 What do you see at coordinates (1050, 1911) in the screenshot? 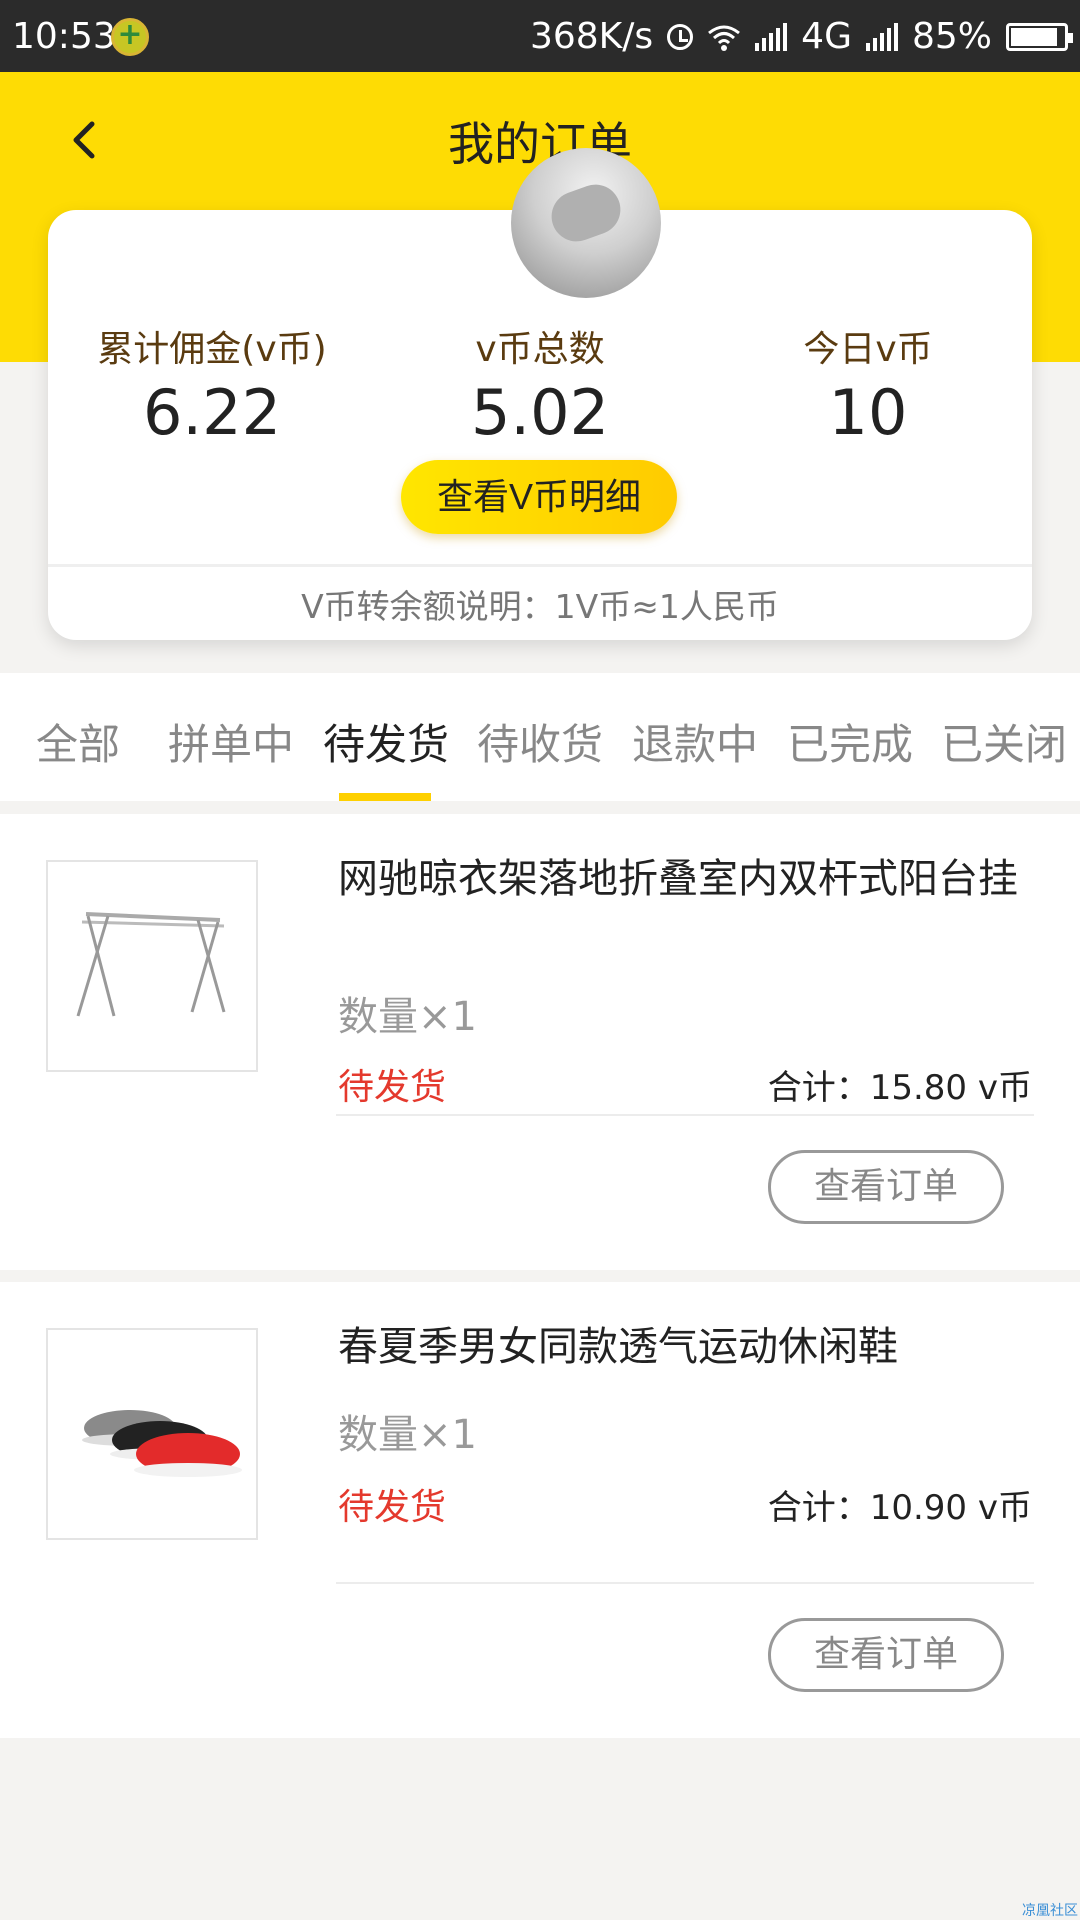
I see `watermark: 凉凰社区` at bounding box center [1050, 1911].